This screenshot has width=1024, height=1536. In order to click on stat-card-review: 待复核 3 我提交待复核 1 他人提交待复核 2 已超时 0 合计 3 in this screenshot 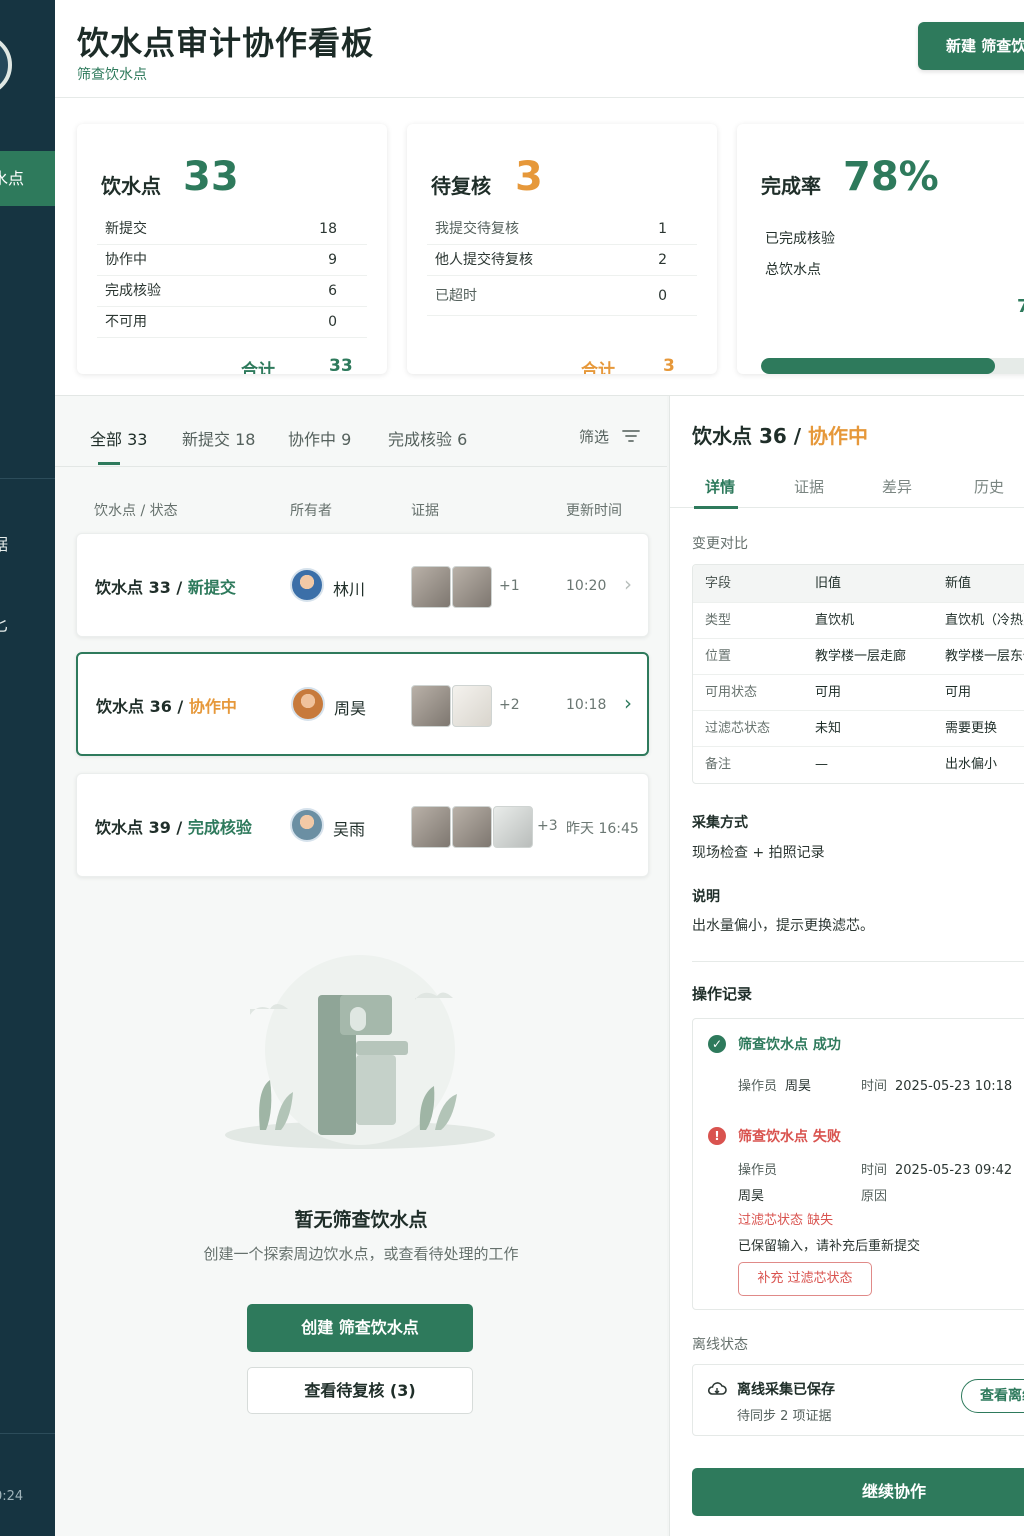, I will do `click(562, 249)`.